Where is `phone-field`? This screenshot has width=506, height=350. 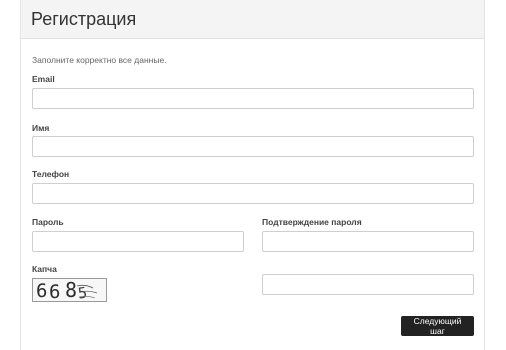 phone-field is located at coordinates (253, 193).